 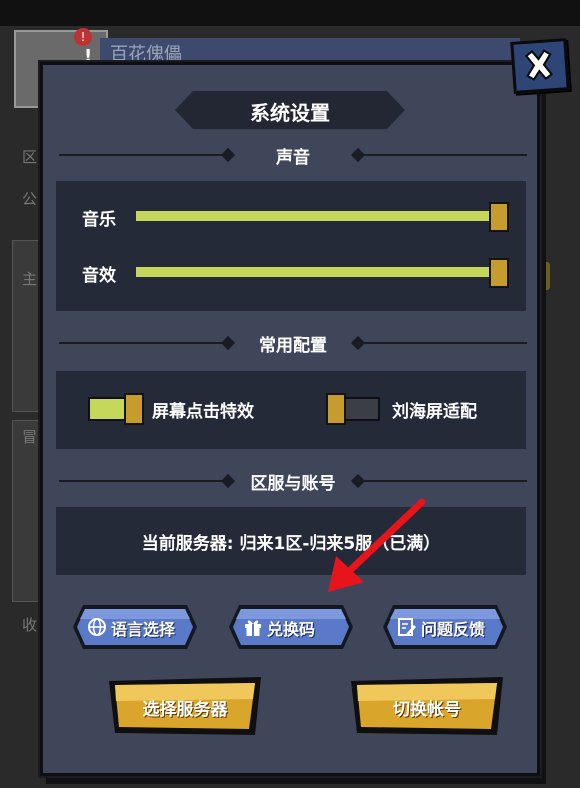 I want to click on close-x-icon, so click(x=539, y=65).